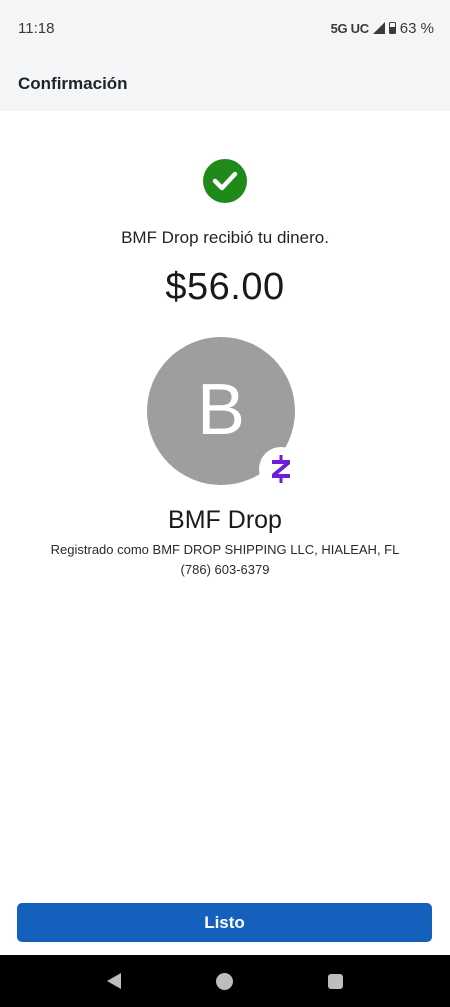 The image size is (450, 1007). Describe the element at coordinates (335, 981) in the screenshot. I see `recents-icon` at that location.